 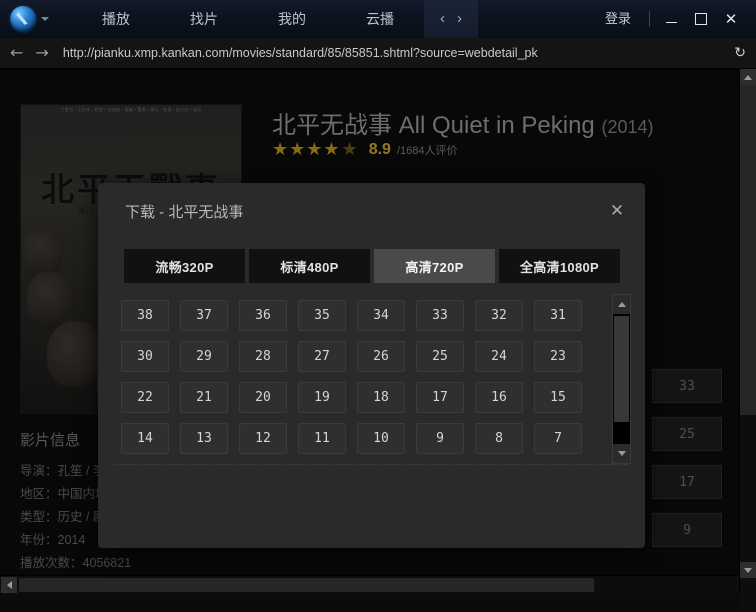 I want to click on episode-cell: 11, so click(x=322, y=438).